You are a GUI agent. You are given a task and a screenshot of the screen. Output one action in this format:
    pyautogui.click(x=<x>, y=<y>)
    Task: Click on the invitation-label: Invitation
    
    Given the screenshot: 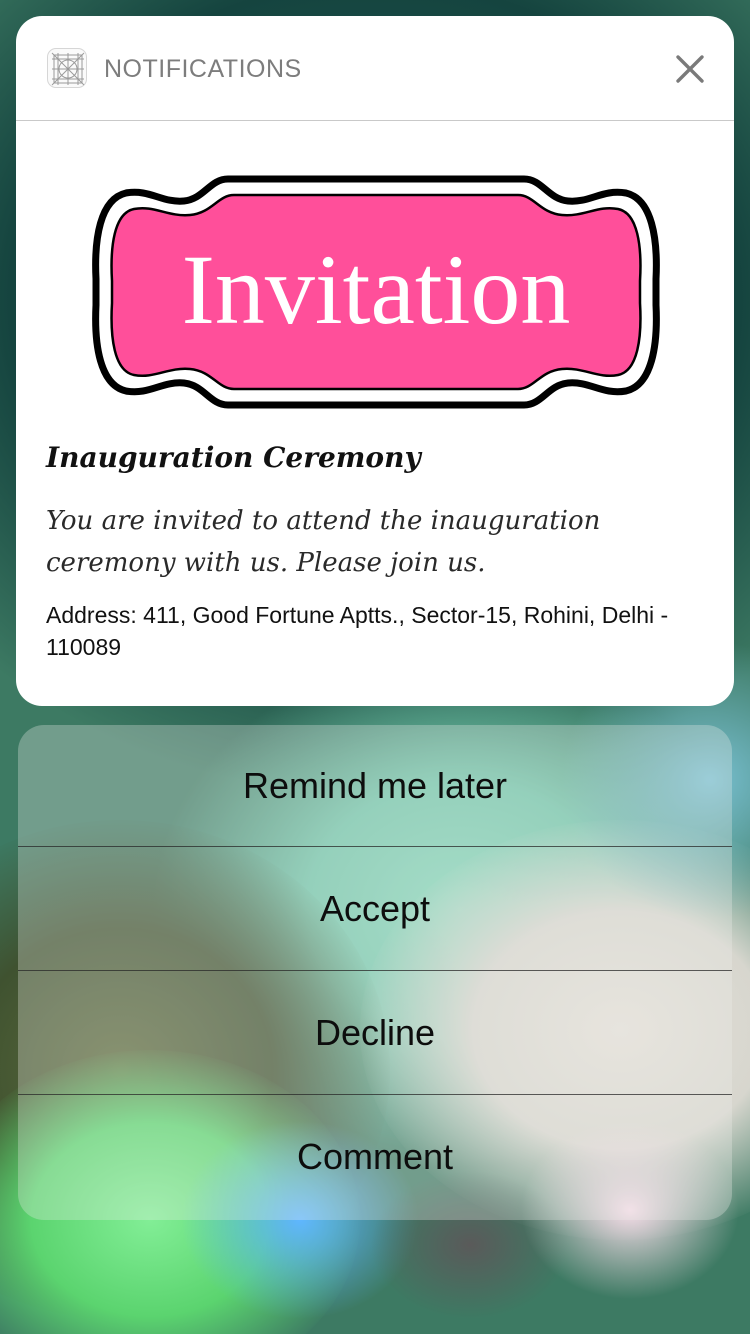 What is the action you would take?
    pyautogui.click(x=376, y=289)
    